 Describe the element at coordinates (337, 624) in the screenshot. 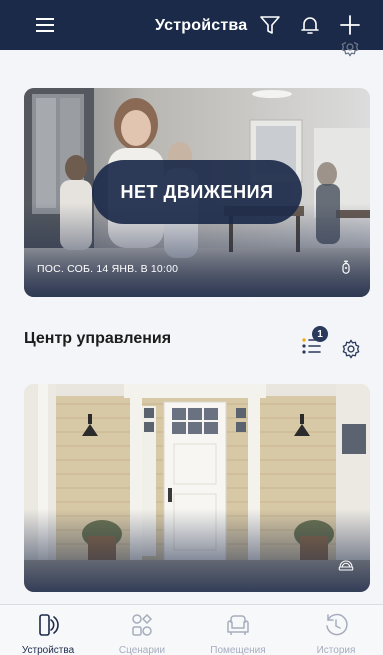

I see `history-icon` at that location.